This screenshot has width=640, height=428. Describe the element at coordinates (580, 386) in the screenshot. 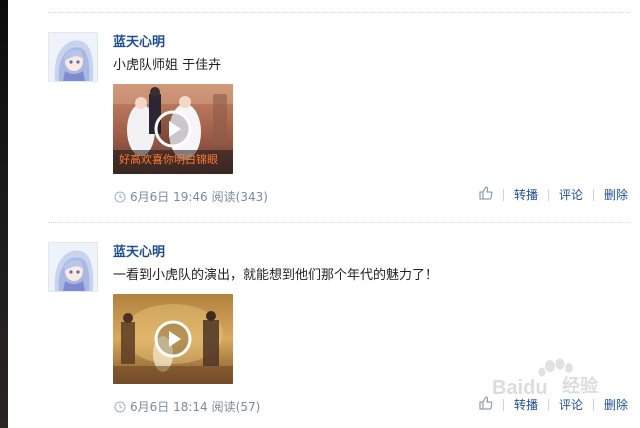

I see `watermark-label: 经验` at that location.